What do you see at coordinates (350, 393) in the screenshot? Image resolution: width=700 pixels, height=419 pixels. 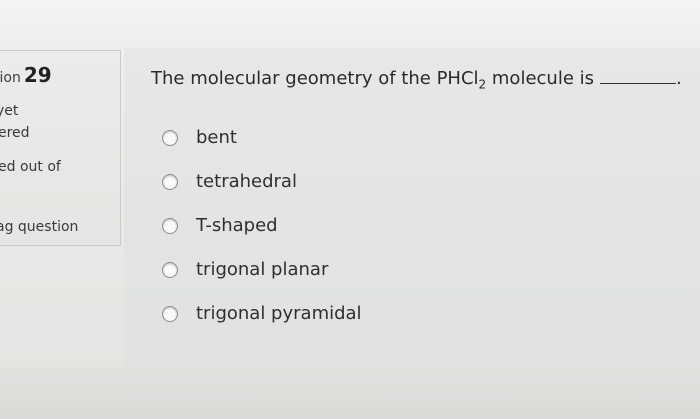 I see `bottom-area` at bounding box center [350, 393].